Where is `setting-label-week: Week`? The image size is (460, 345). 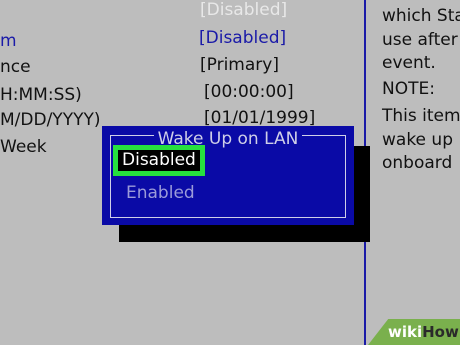 setting-label-week: Week is located at coordinates (23, 147).